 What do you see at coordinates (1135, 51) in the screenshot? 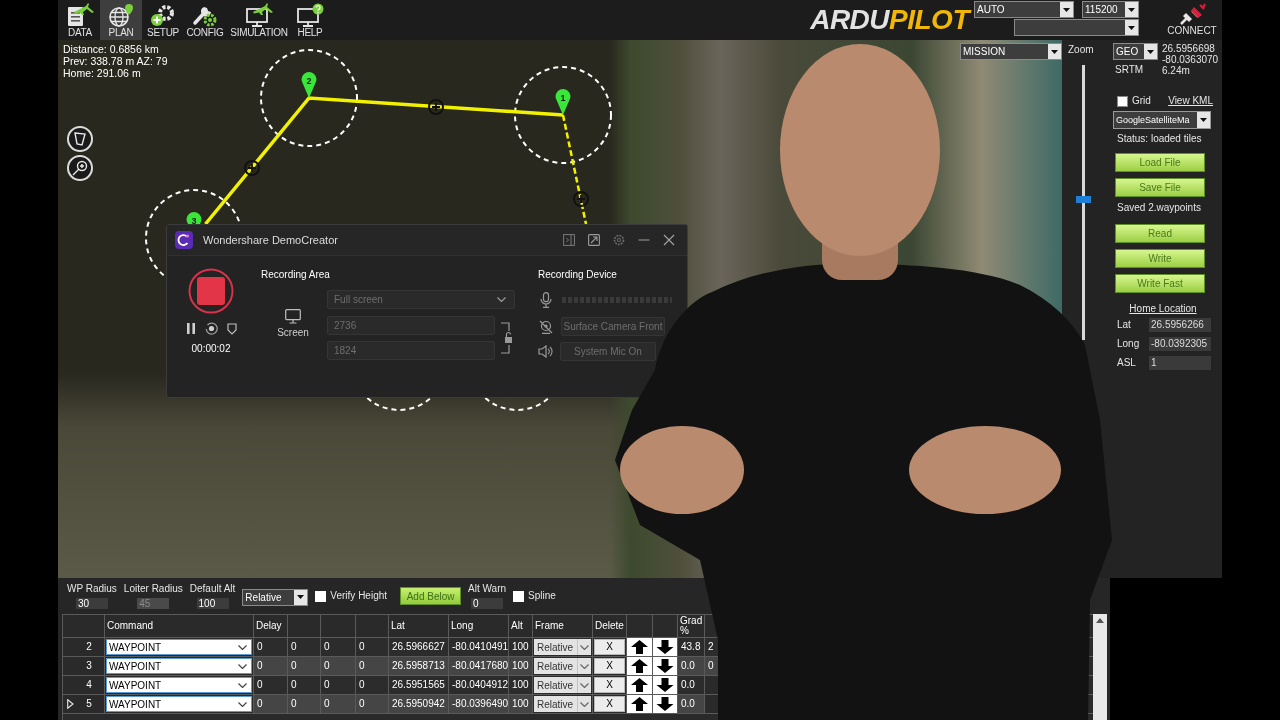
I see `coordinate-system-select: GEO` at bounding box center [1135, 51].